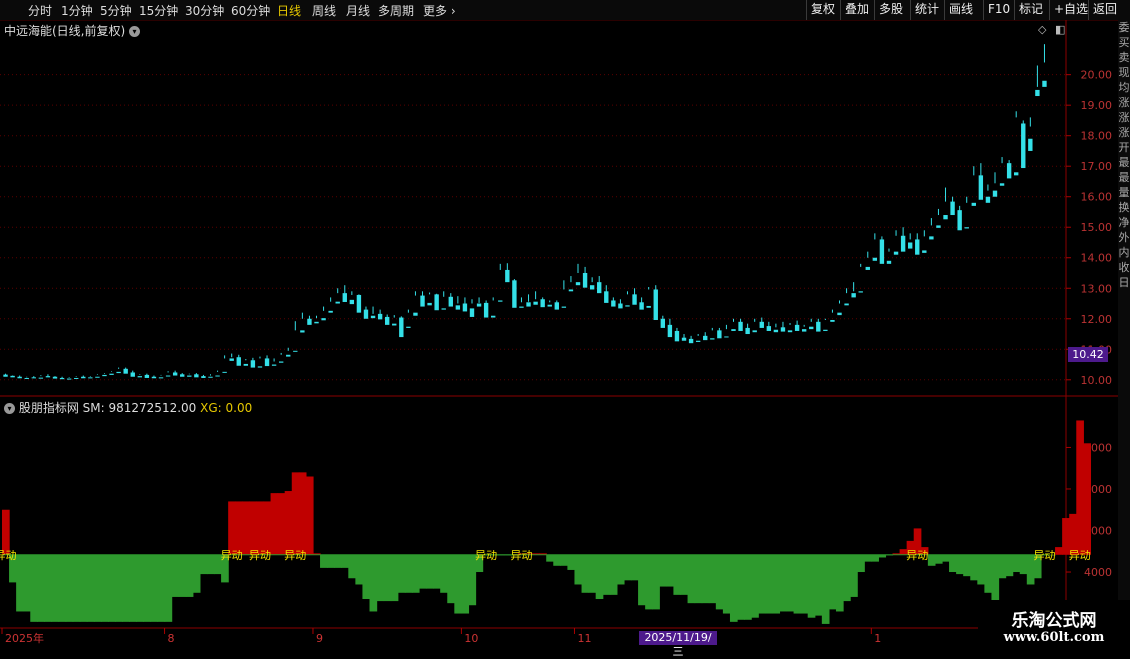 The height and width of the screenshot is (659, 1130). Describe the element at coordinates (1098, 572) in the screenshot. I see `indicator-tick-label-1: 4000` at that location.